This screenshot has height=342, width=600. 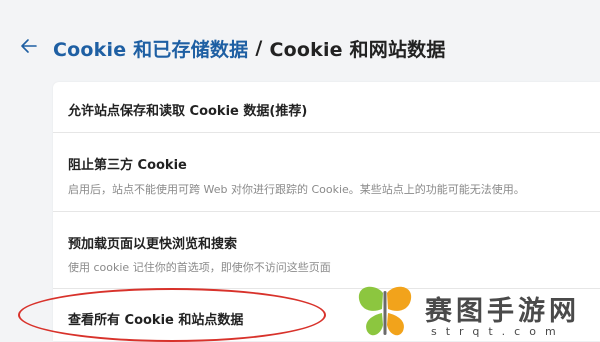 I want to click on preload-pages-label: 预加载页面以更快浏览和搜索, so click(x=153, y=244).